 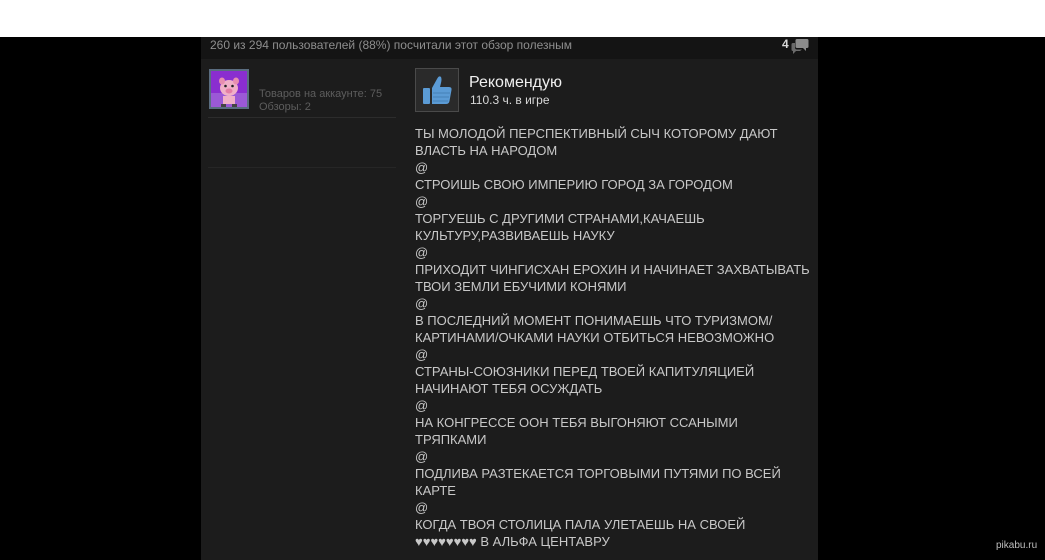 I want to click on pig-character-icon, so click(x=229, y=89).